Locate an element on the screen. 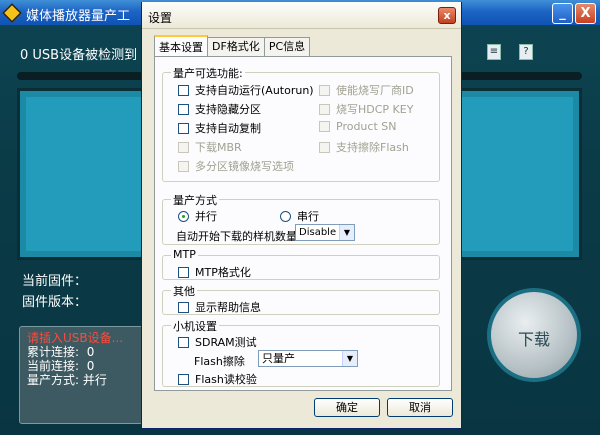  dialog-close-button: x is located at coordinates (447, 15).